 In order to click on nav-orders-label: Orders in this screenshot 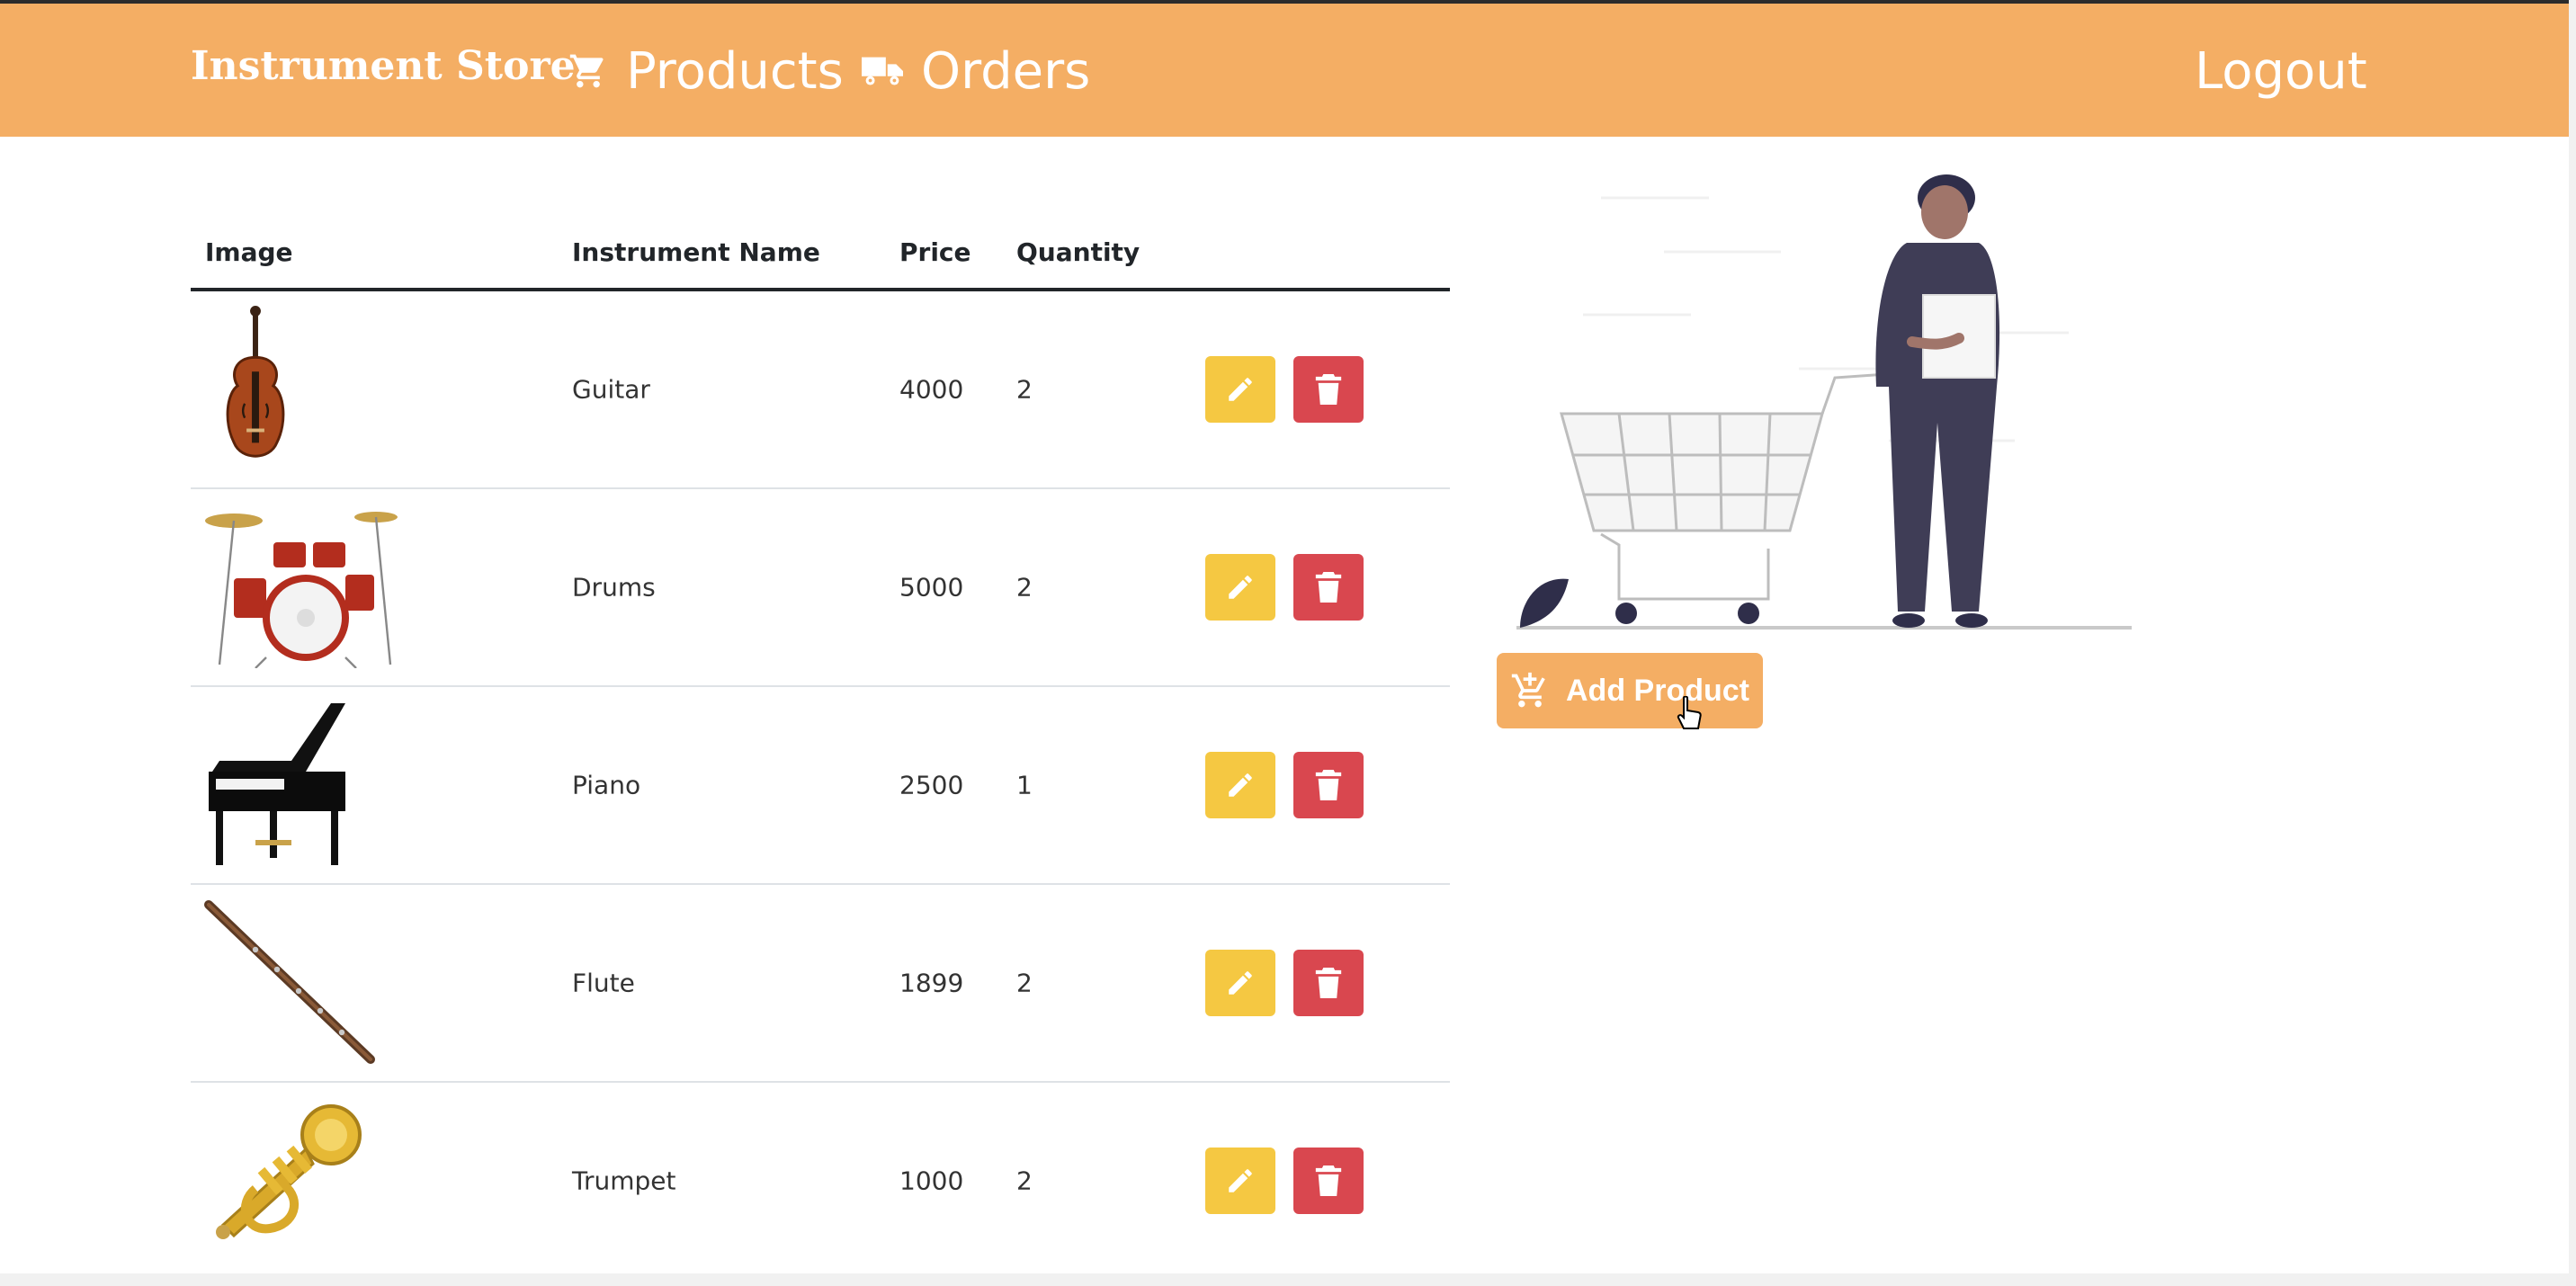, I will do `click(1006, 71)`.